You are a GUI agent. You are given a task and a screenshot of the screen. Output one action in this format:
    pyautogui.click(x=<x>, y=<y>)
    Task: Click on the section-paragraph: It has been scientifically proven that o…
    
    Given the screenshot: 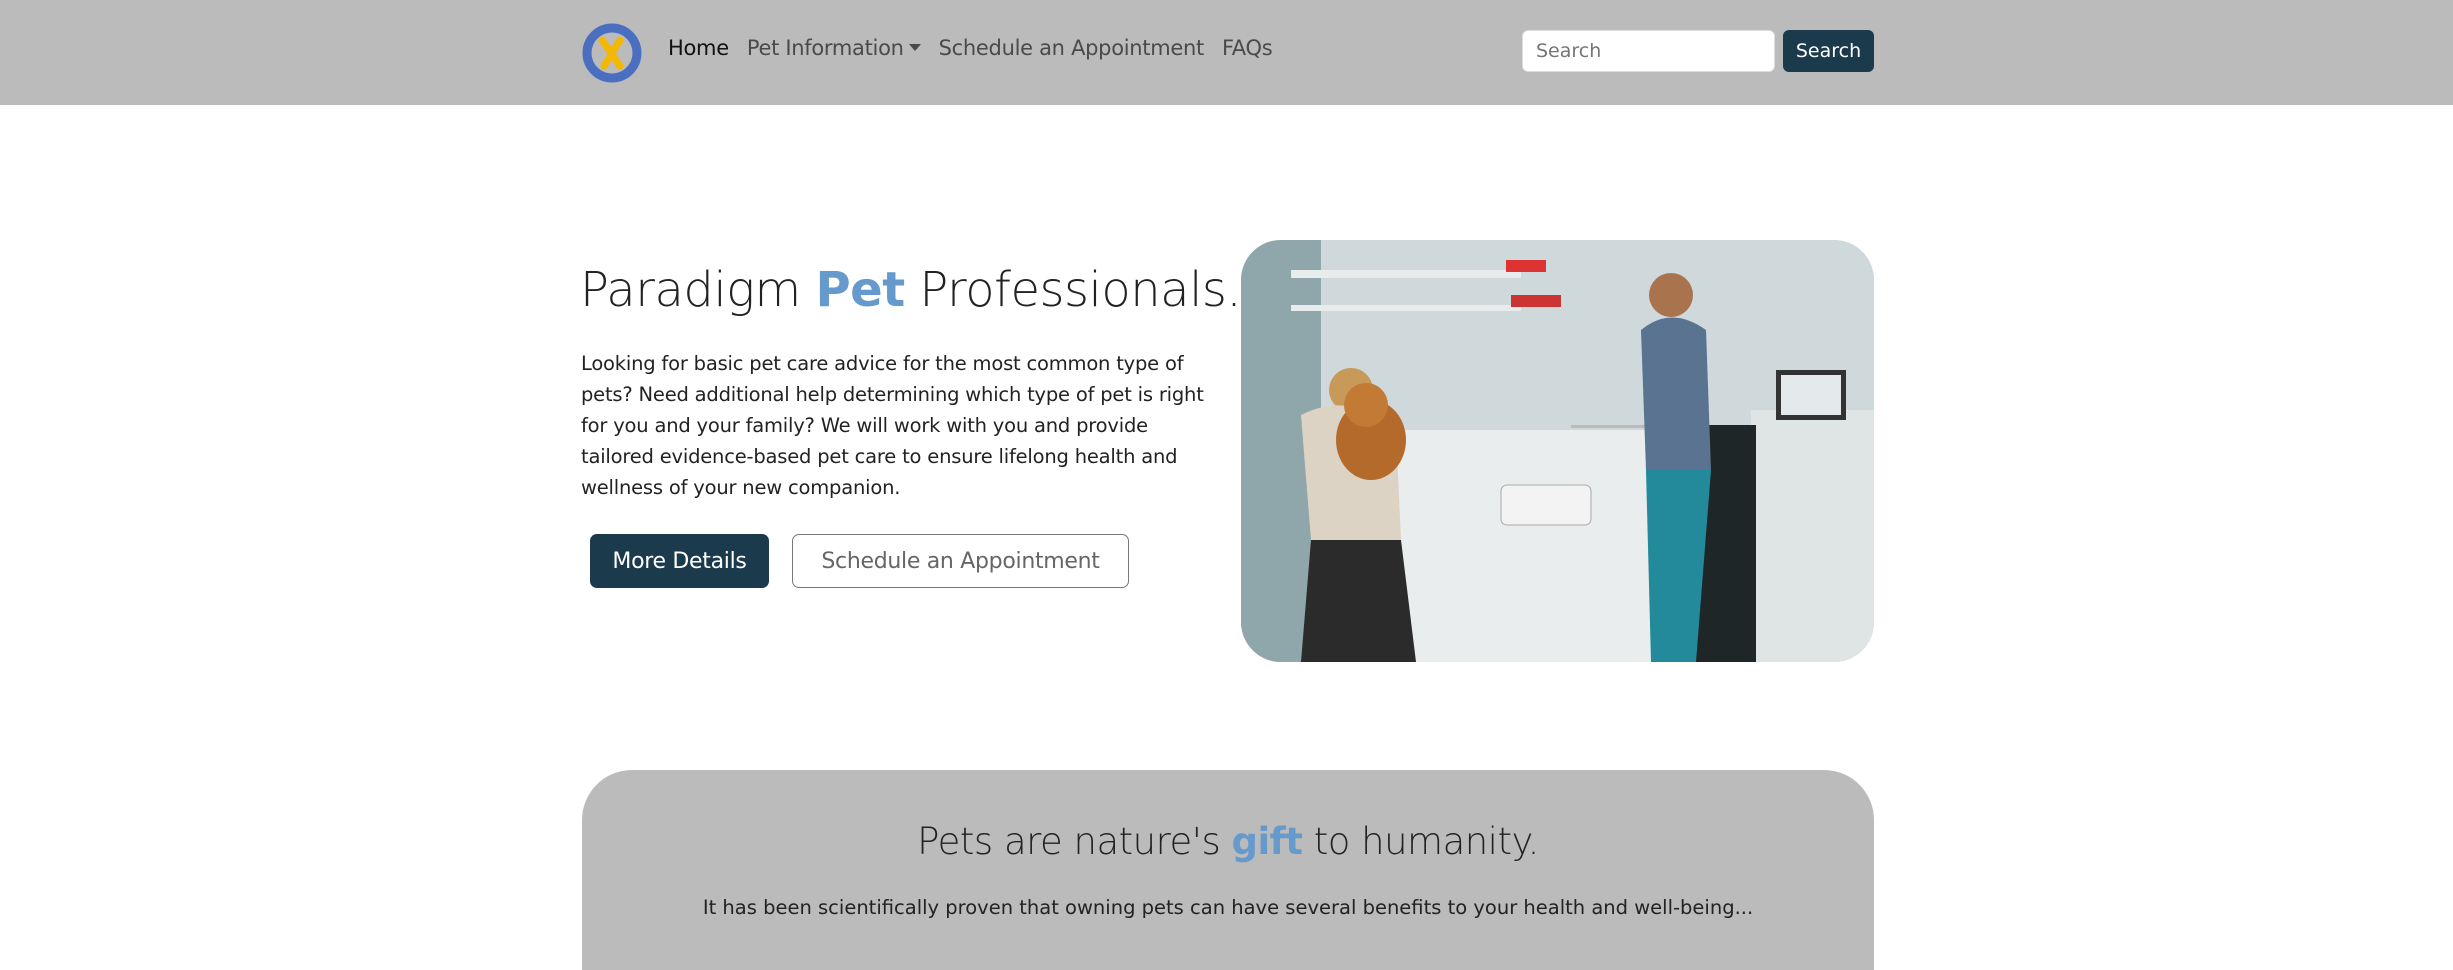 What is the action you would take?
    pyautogui.click(x=1228, y=907)
    